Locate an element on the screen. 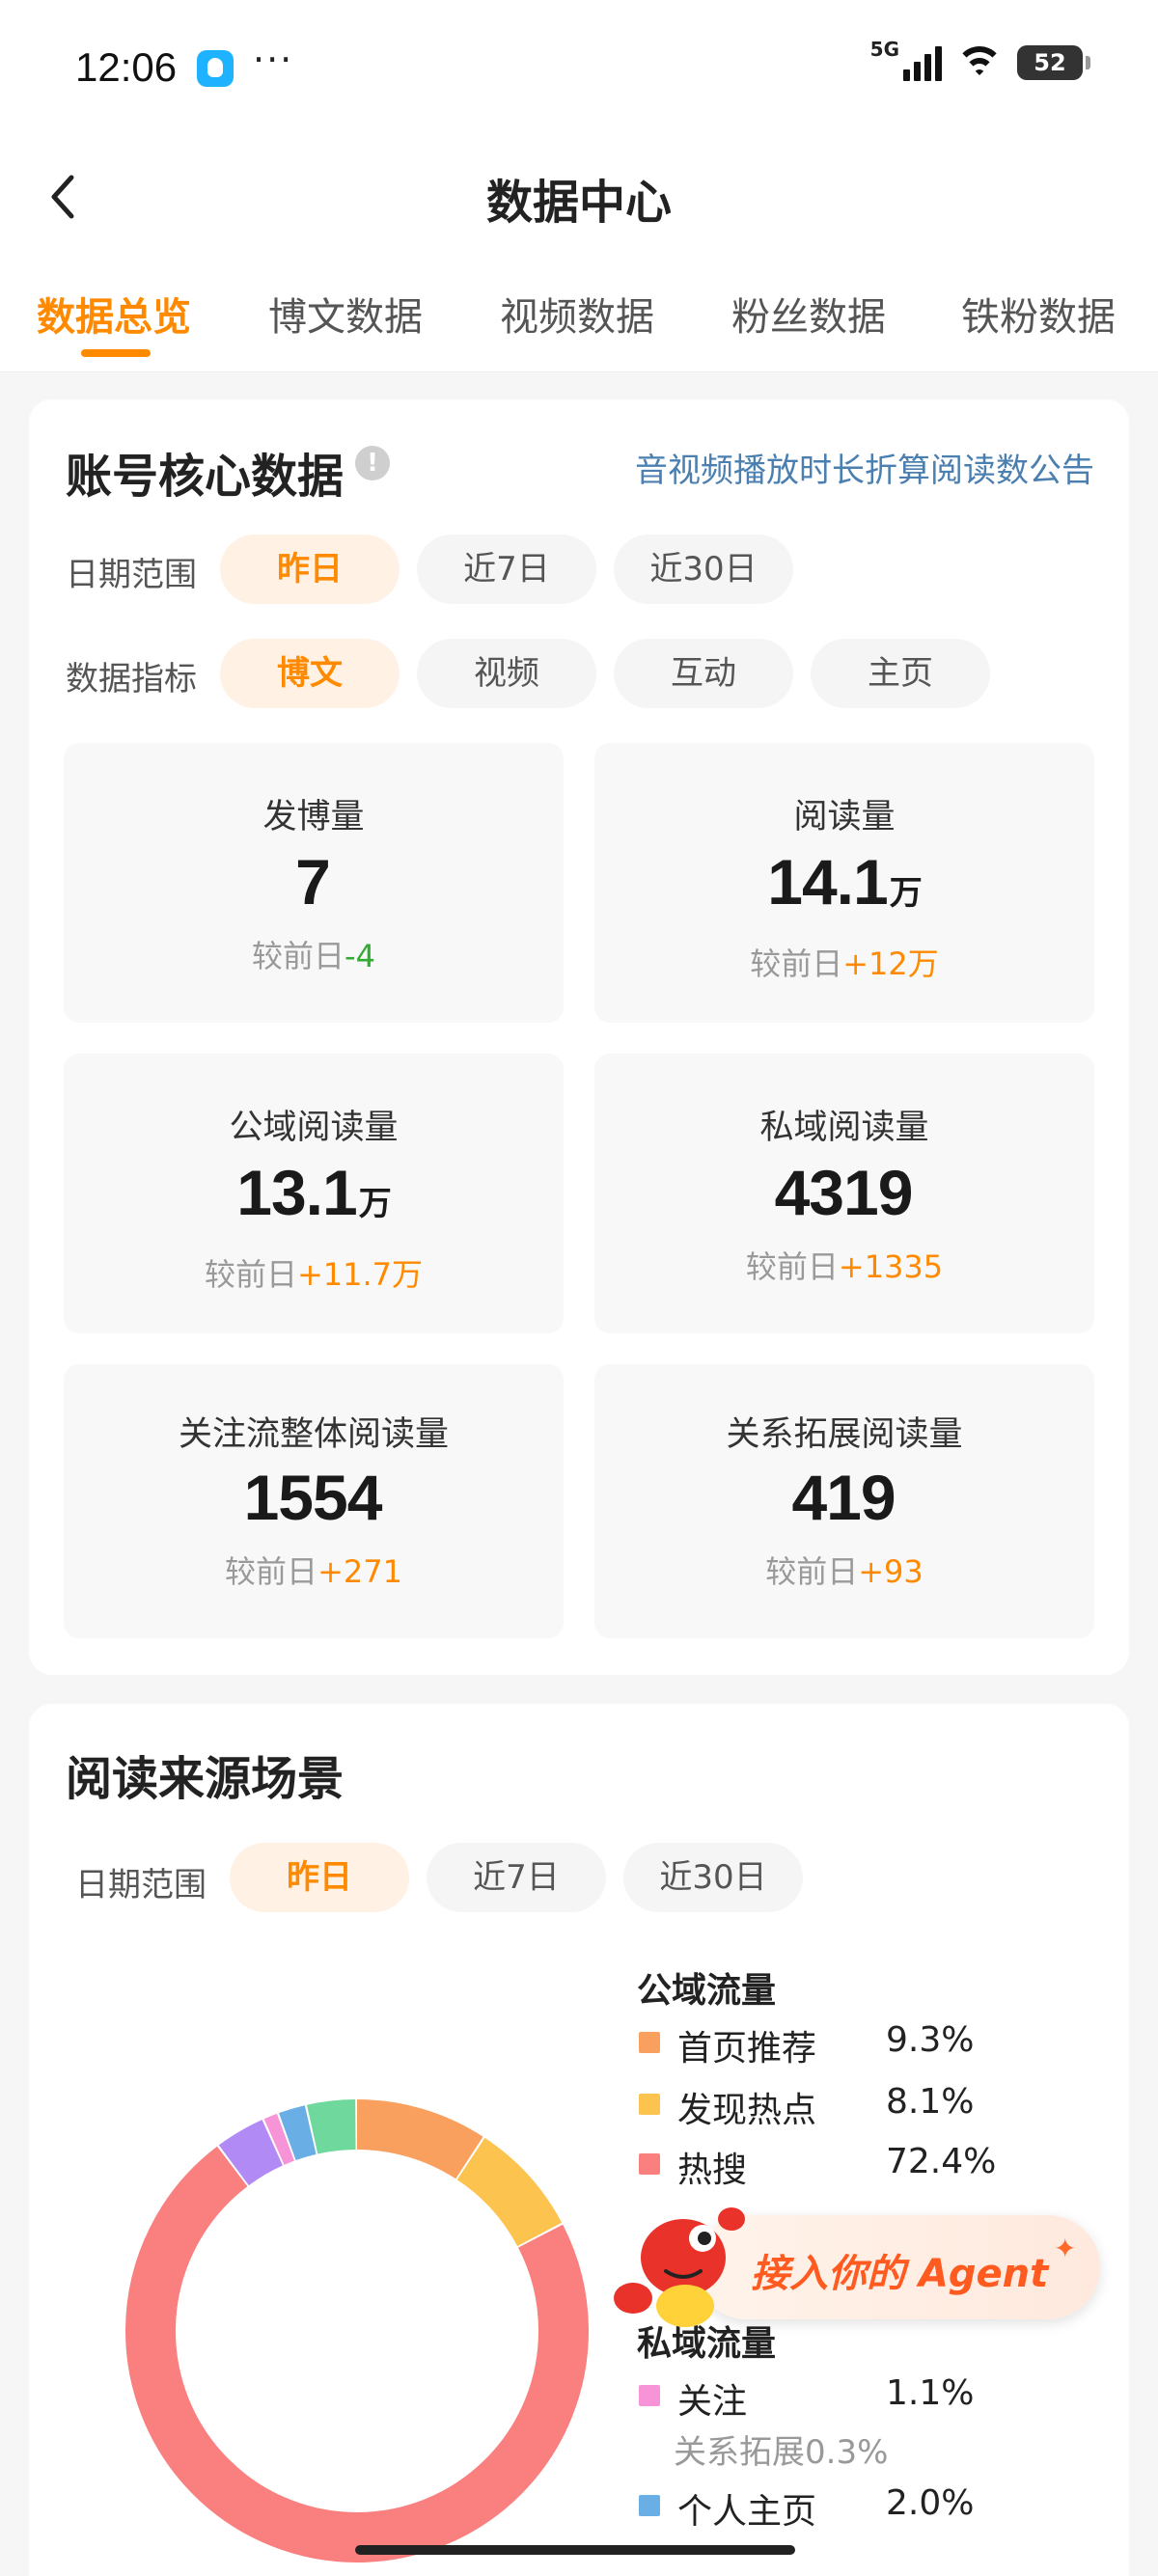 This screenshot has height=2576, width=1158. signal-icon is located at coordinates (922, 63).